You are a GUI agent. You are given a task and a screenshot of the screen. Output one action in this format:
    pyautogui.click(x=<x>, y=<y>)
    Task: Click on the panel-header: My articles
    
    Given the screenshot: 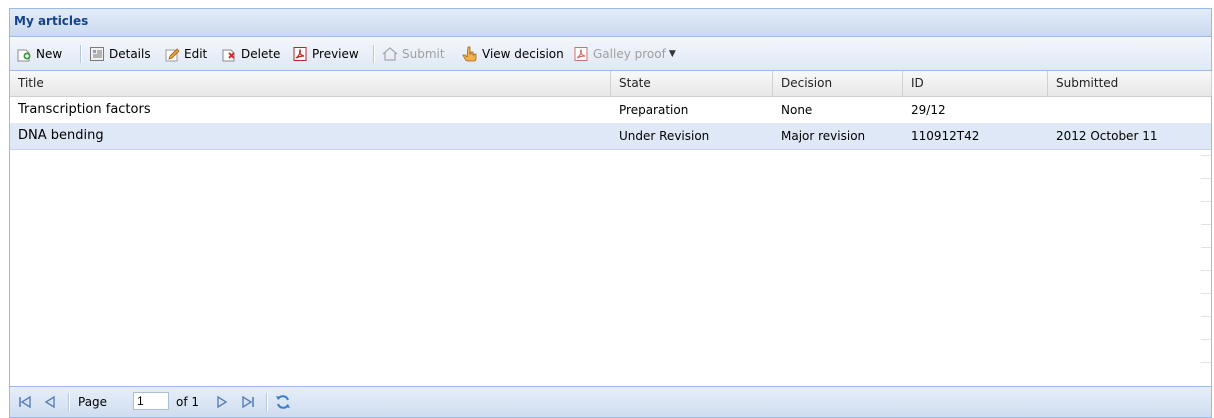 What is the action you would take?
    pyautogui.click(x=610, y=23)
    